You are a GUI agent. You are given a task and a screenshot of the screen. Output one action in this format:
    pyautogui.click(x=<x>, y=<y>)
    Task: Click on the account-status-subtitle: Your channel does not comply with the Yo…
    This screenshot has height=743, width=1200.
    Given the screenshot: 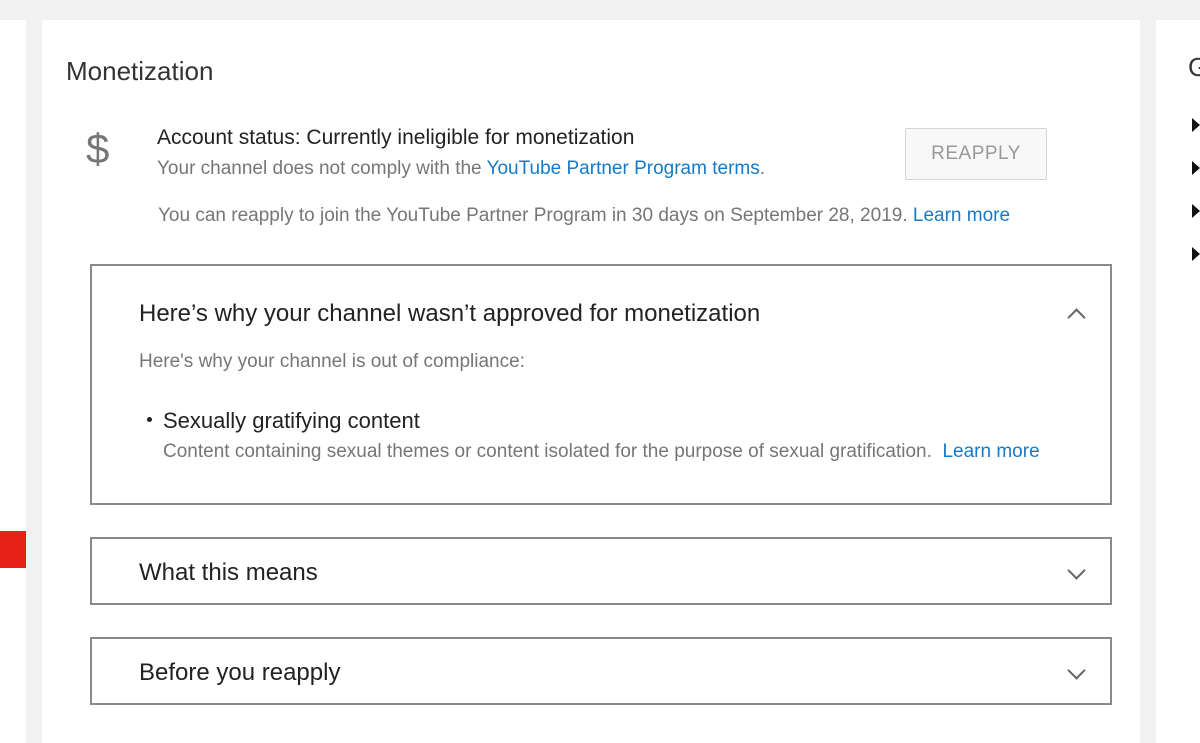 What is the action you would take?
    pyautogui.click(x=461, y=169)
    